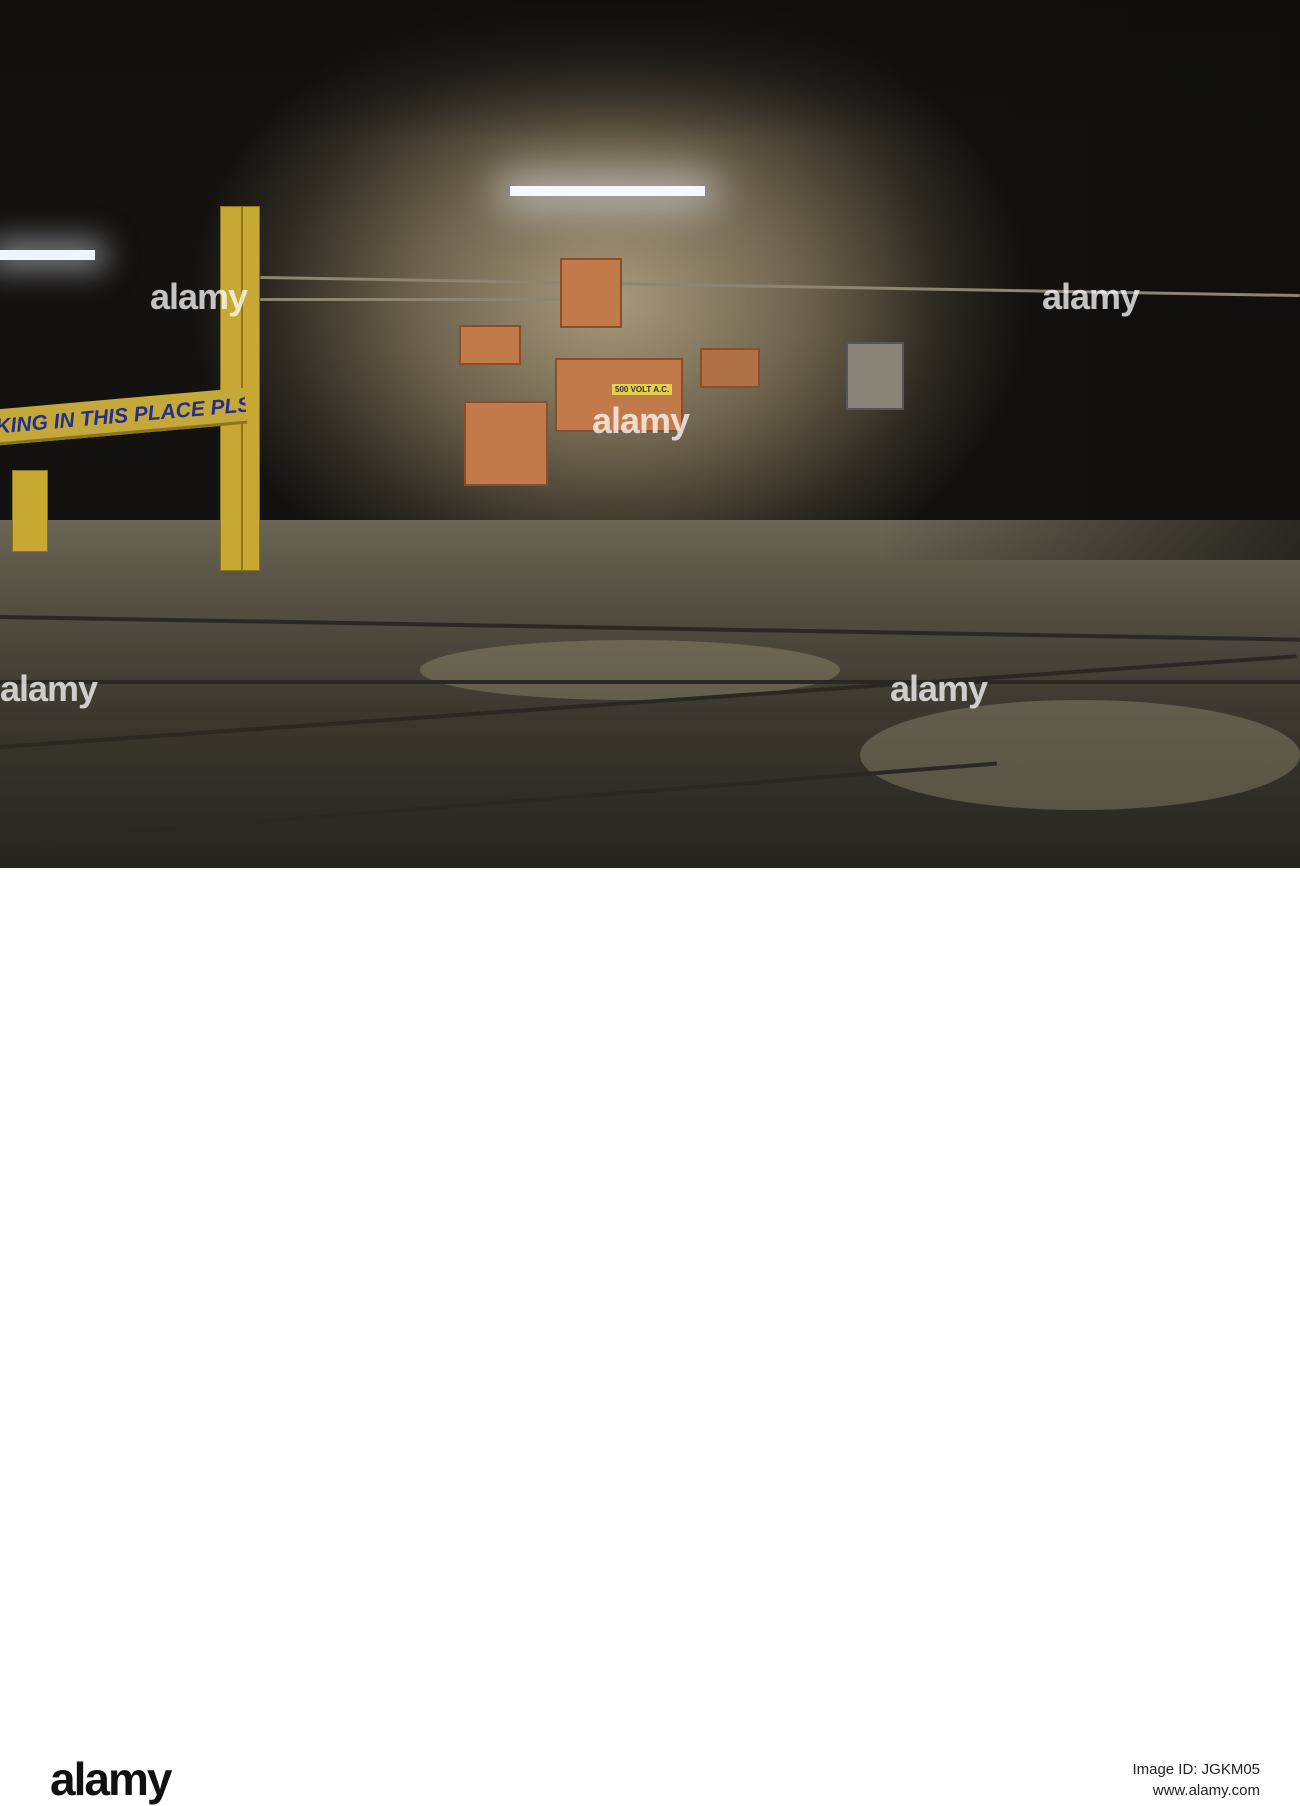  Describe the element at coordinates (1196, 1769) in the screenshot. I see `image-id: Image ID: JGKM05` at that location.